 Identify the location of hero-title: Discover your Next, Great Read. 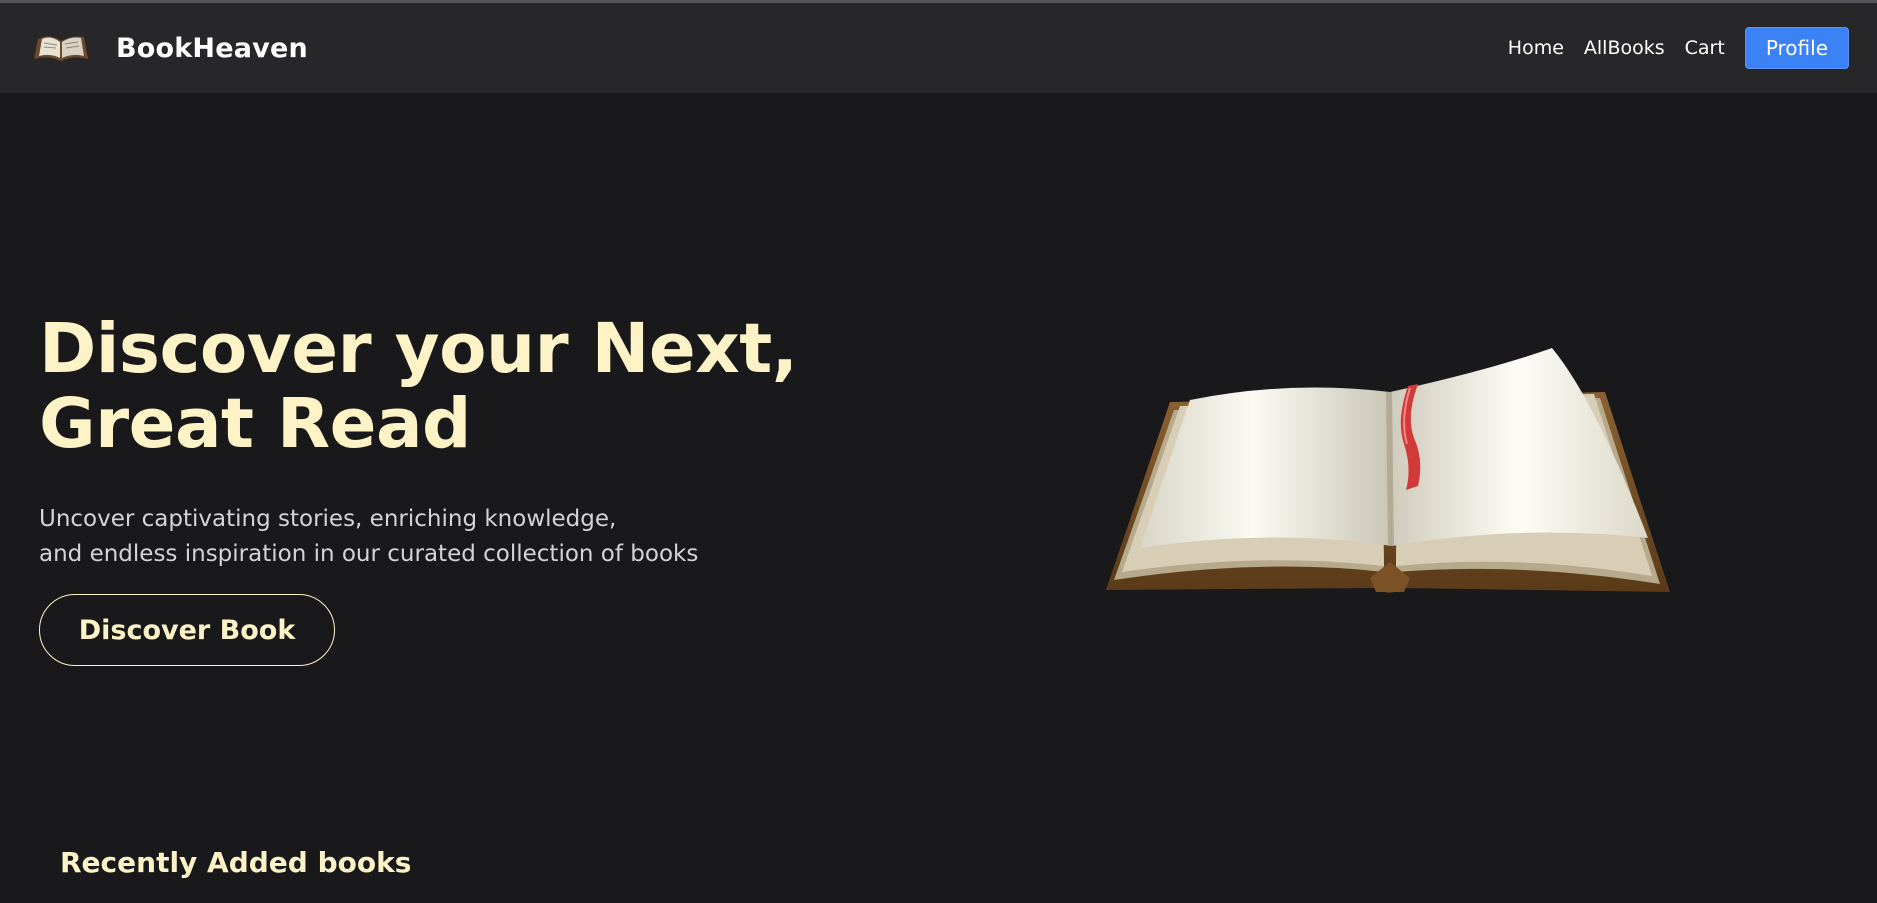
(418, 386).